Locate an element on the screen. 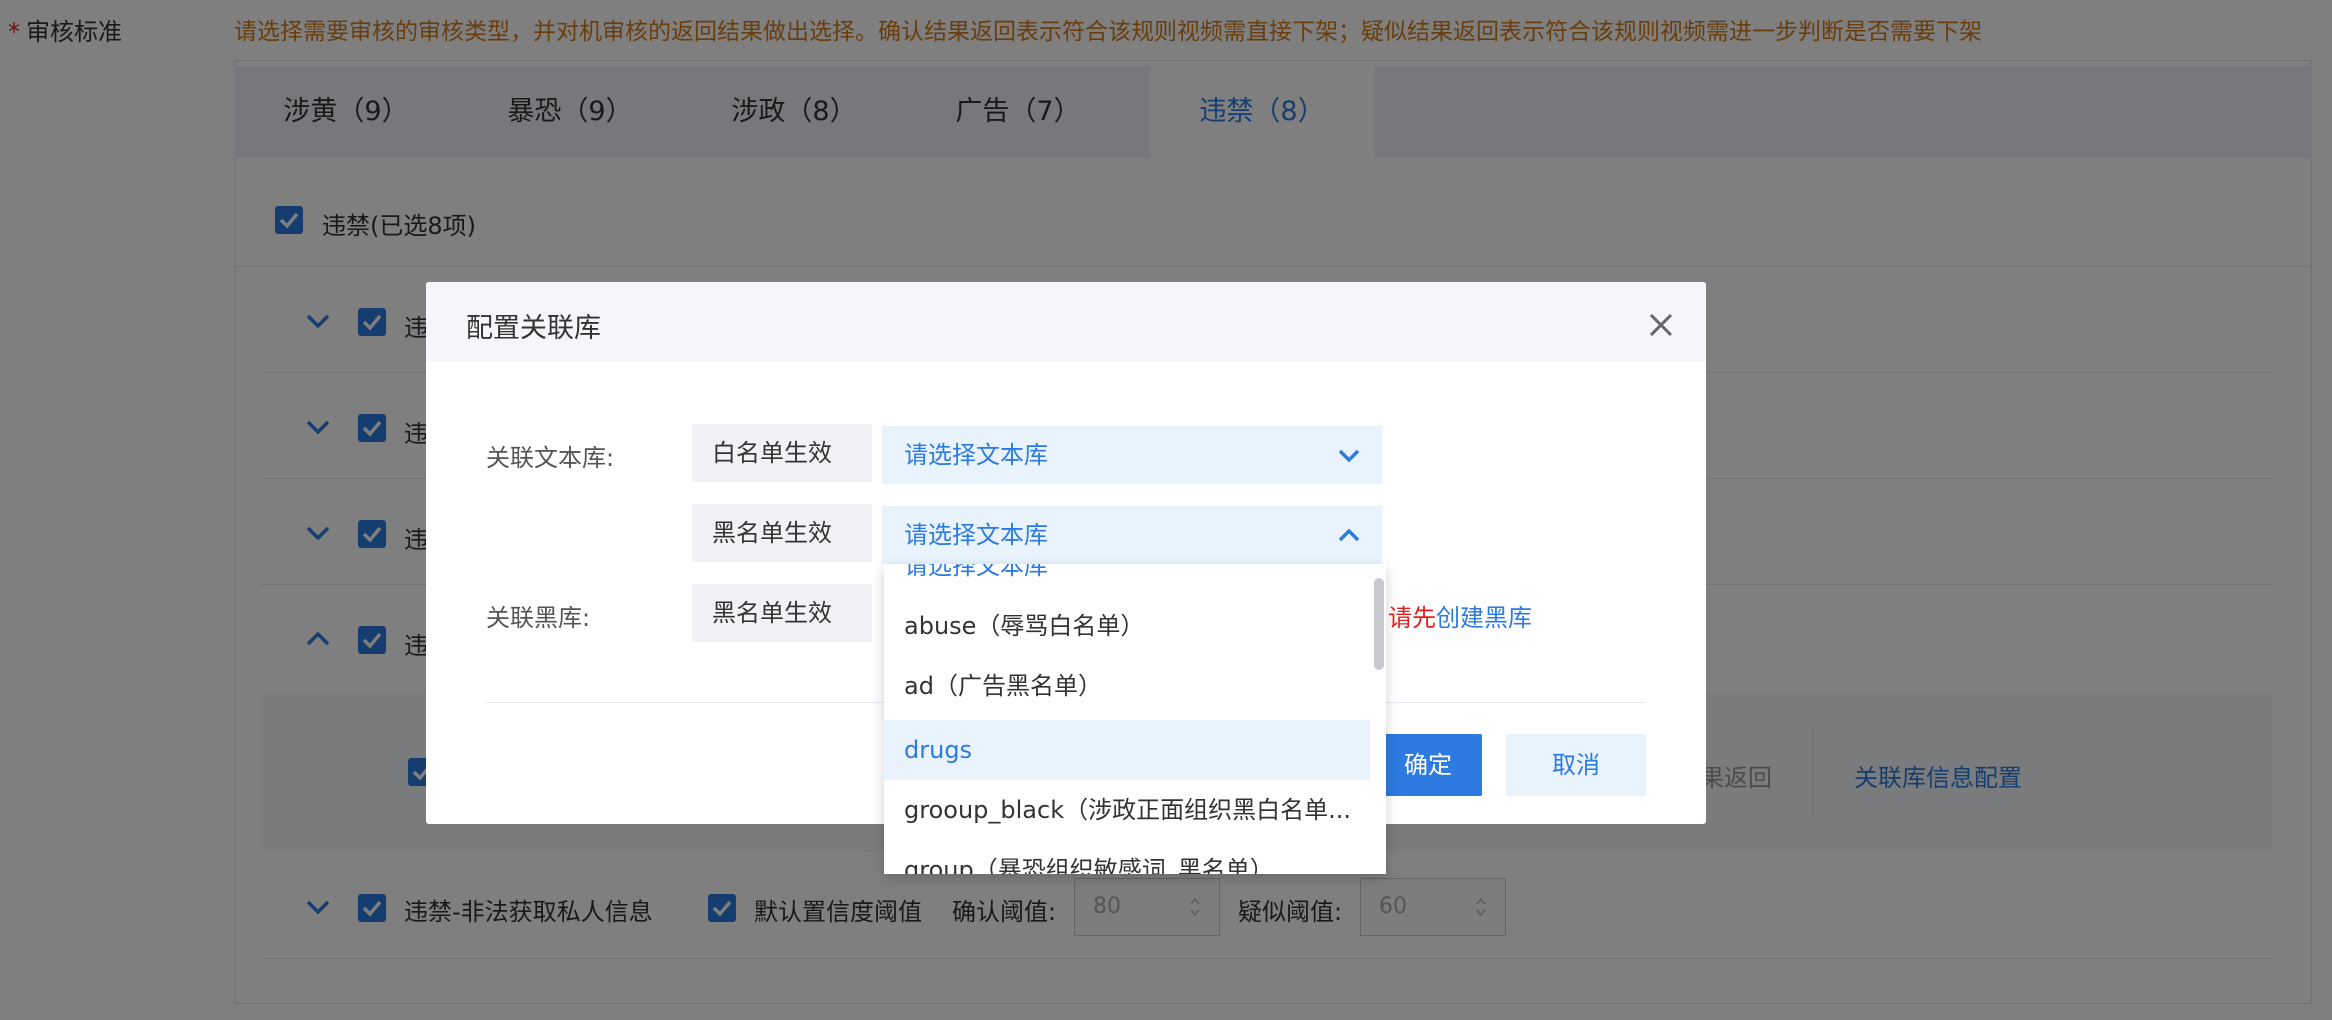 Image resolution: width=2332 pixels, height=1020 pixels. chevron-up-icon is located at coordinates (1349, 535).